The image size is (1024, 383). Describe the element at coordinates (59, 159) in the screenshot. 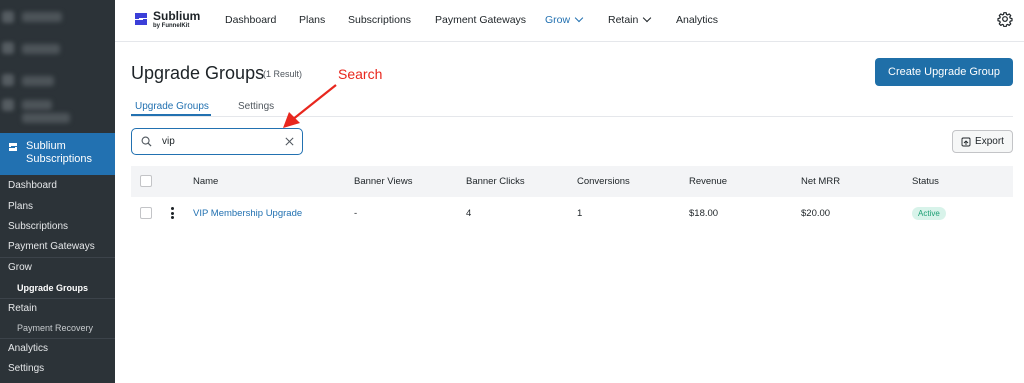

I see `sidebar-active-line2: Subscriptions` at that location.